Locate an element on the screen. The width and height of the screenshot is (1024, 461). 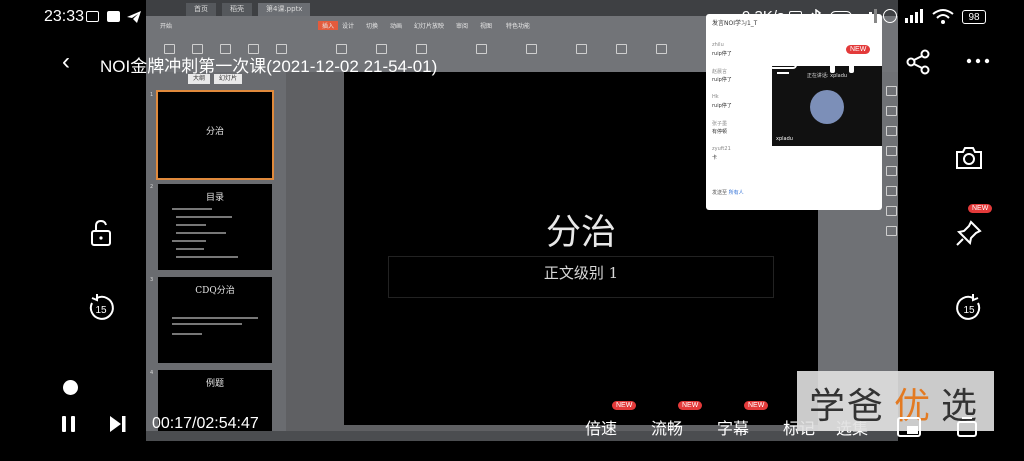
camera-icon is located at coordinates (969, 158).